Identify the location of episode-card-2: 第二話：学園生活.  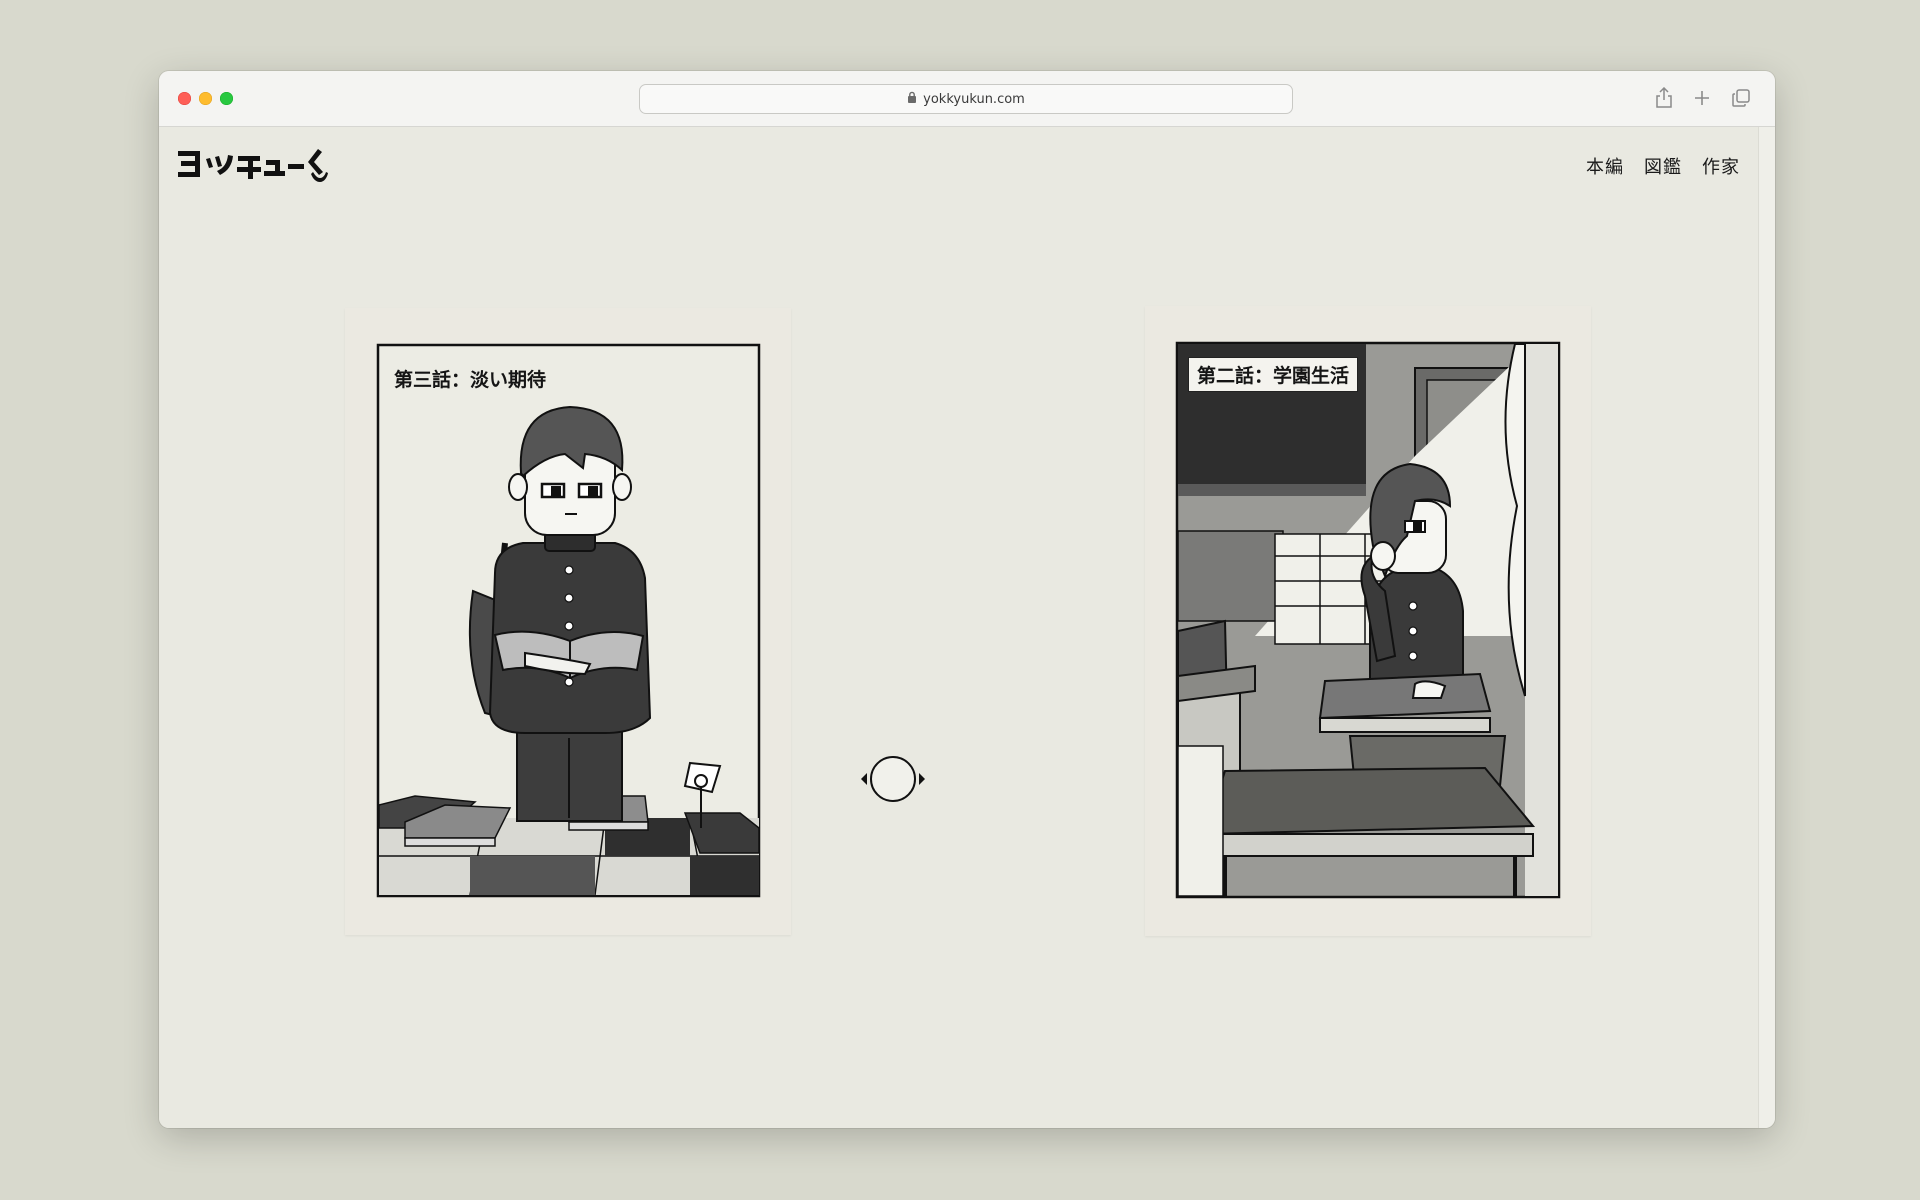
(1368, 621).